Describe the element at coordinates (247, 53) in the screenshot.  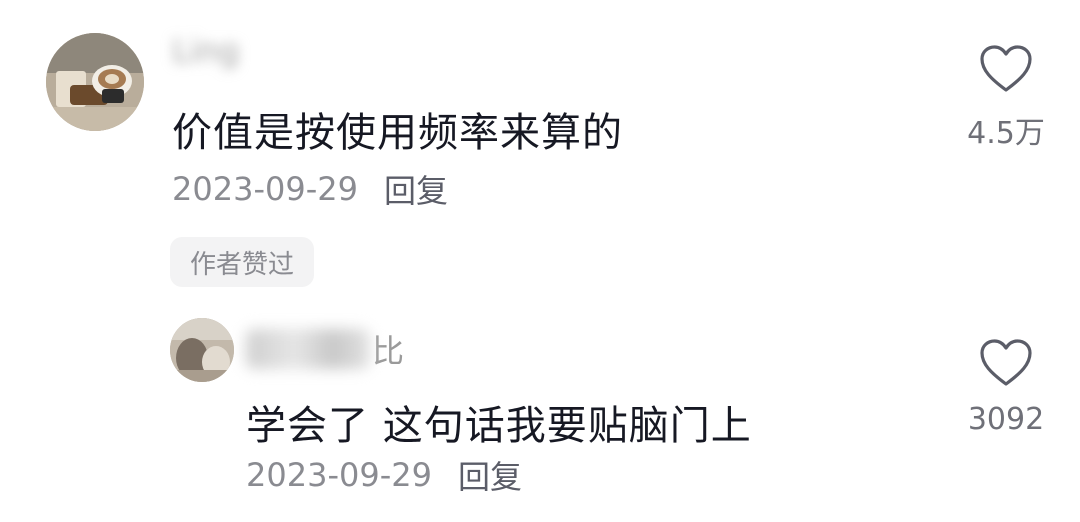
I see `username: Ling` at that location.